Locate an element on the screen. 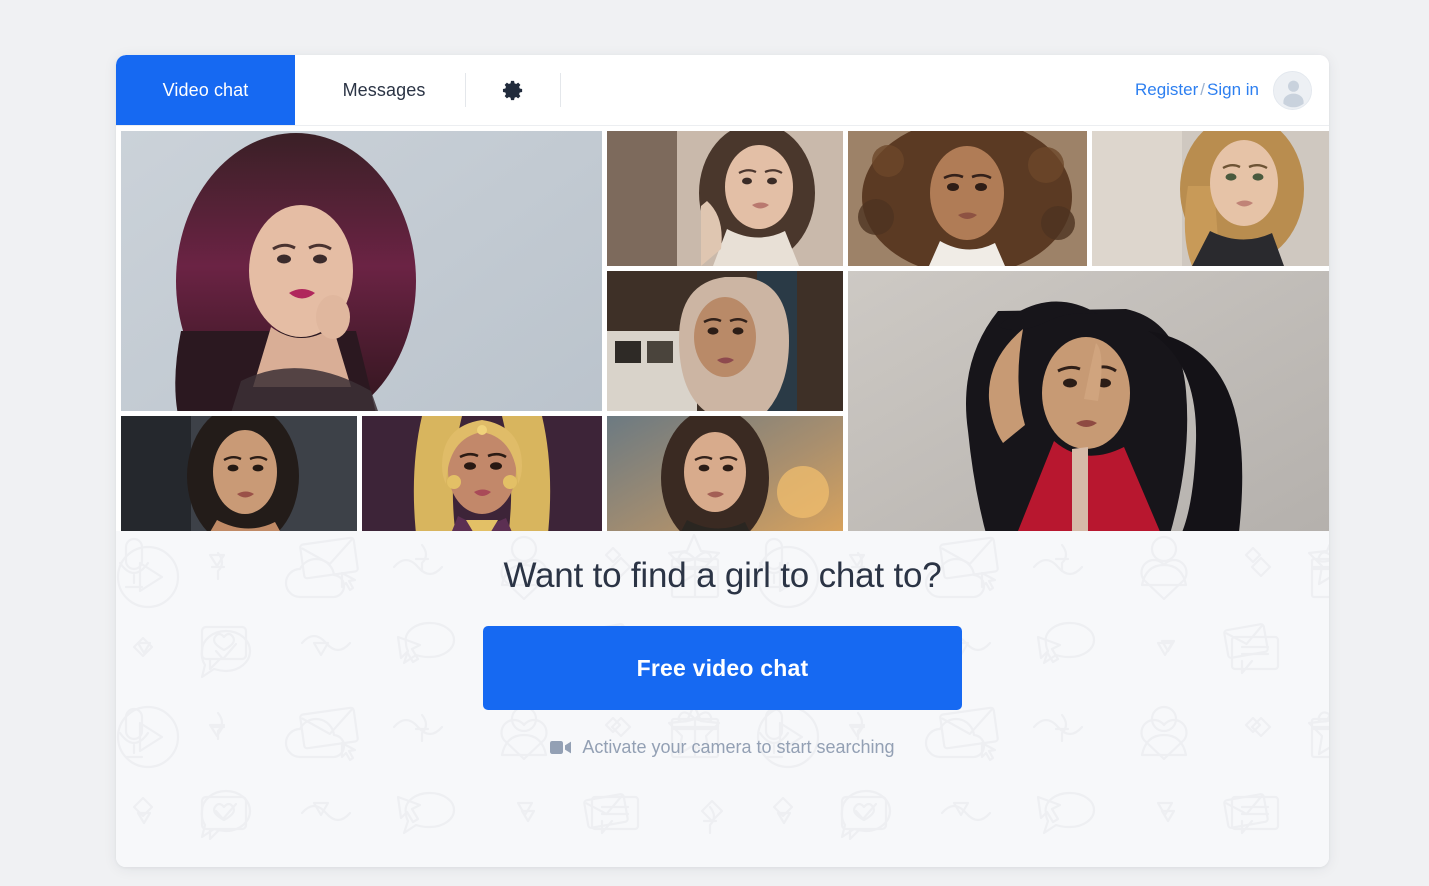  tab-messages: Messages is located at coordinates (380, 90).